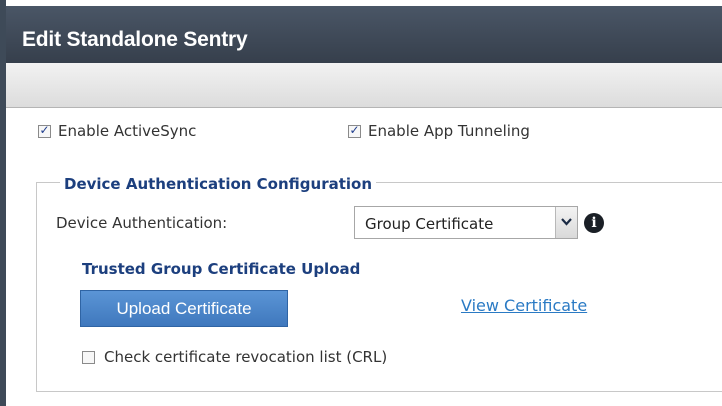 The height and width of the screenshot is (406, 722). Describe the element at coordinates (88, 357) in the screenshot. I see `crl-checkbox` at that location.